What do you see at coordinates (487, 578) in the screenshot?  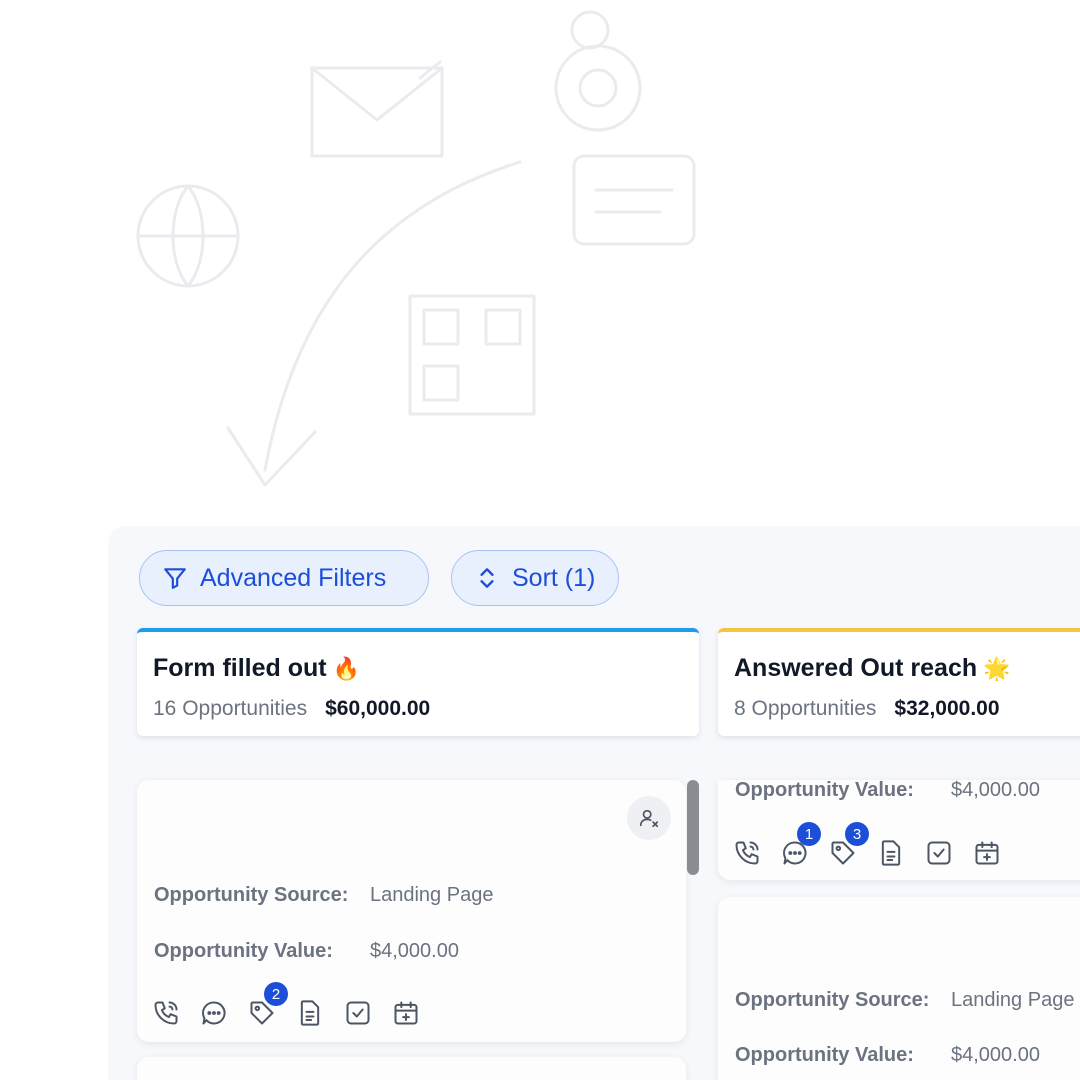 I see `sort-icon` at bounding box center [487, 578].